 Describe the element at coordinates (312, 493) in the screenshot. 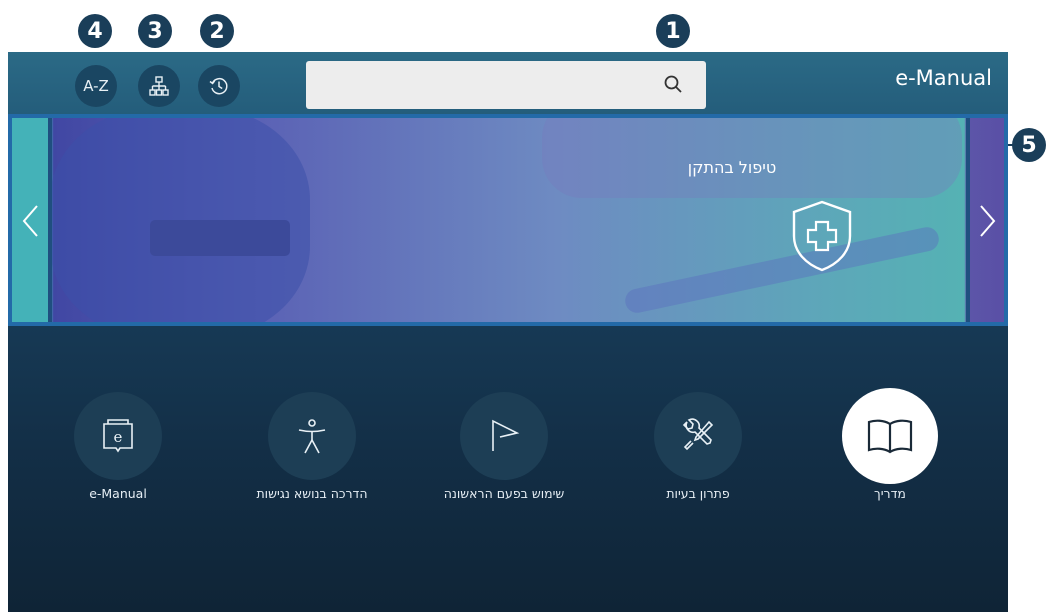

I see `tile-label-accessibility-guide: הדרכה בנושא נגישות` at that location.